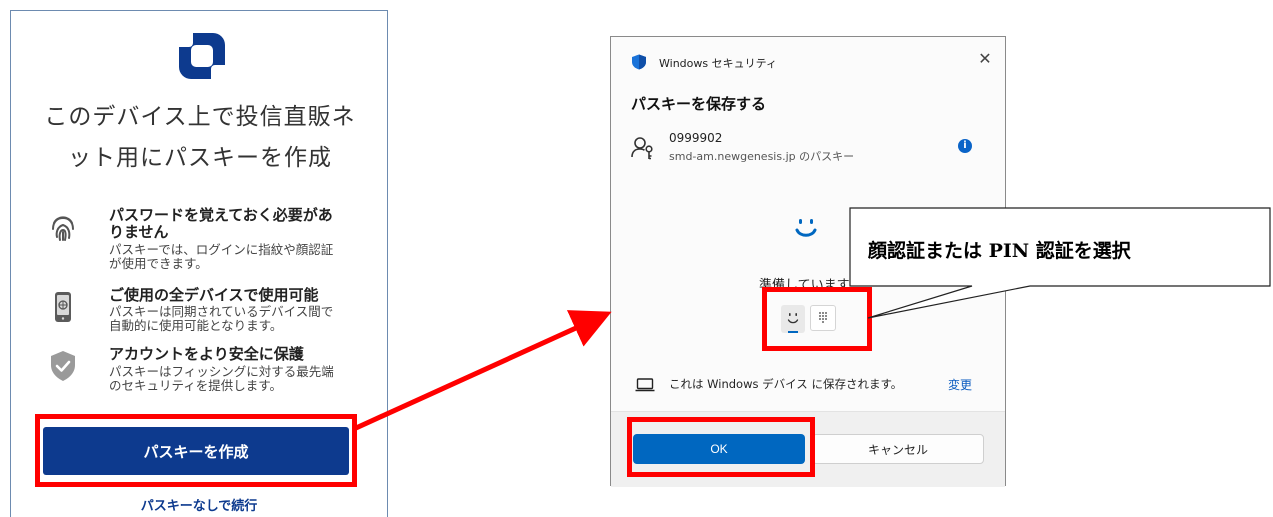  What do you see at coordinates (786, 384) in the screenshot?
I see `save-location-note: これは Windows デバイス に保存されます。` at bounding box center [786, 384].